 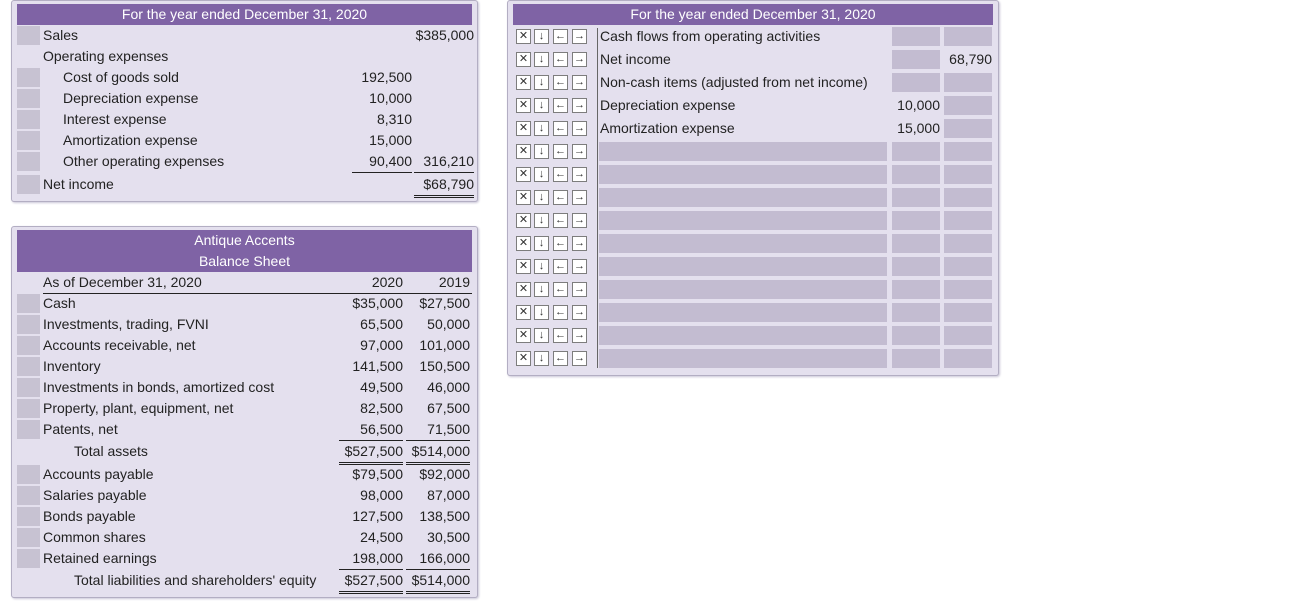 I want to click on description-input: Amortization expense, so click(x=743, y=128).